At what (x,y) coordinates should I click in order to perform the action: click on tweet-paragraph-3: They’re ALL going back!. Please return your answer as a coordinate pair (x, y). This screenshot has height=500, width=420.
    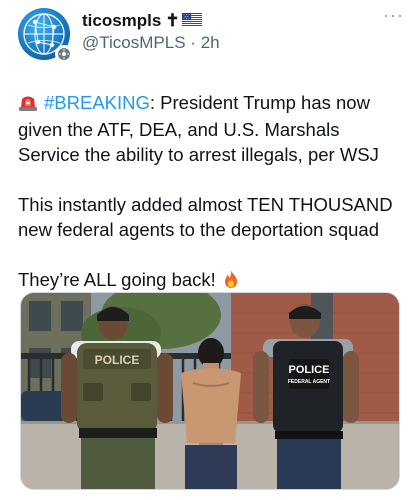
    Looking at the image, I should click on (210, 281).